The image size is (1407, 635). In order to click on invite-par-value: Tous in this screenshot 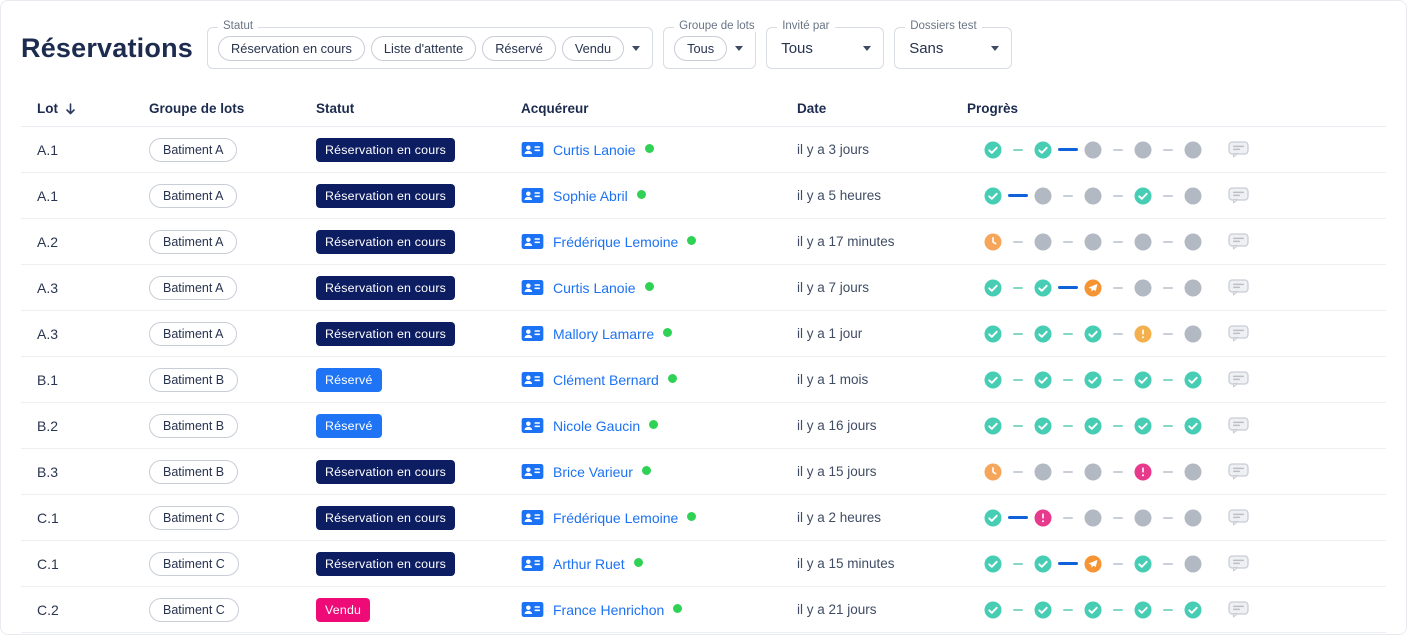, I will do `click(797, 48)`.